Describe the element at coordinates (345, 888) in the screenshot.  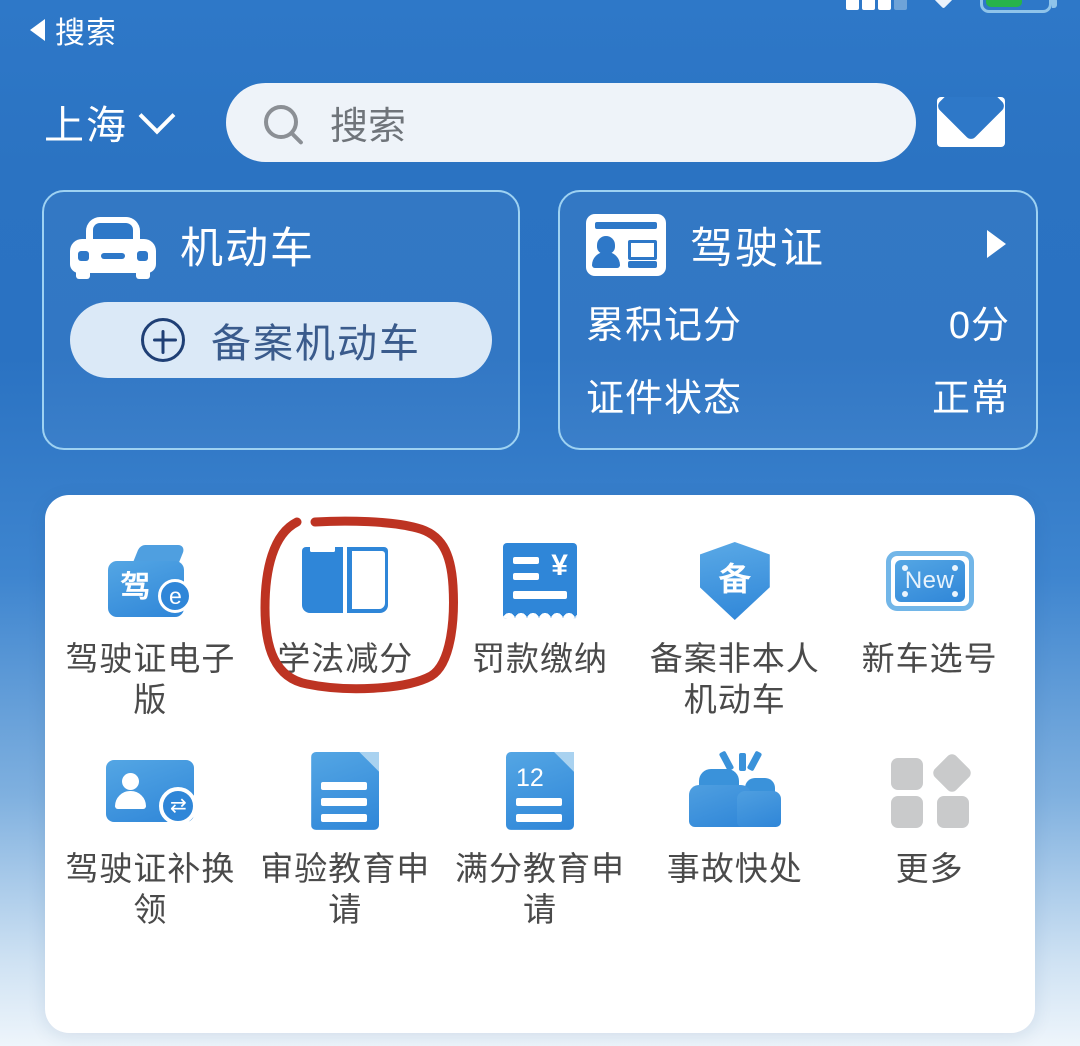
I see `grid-item-label: 审验教育申请` at that location.